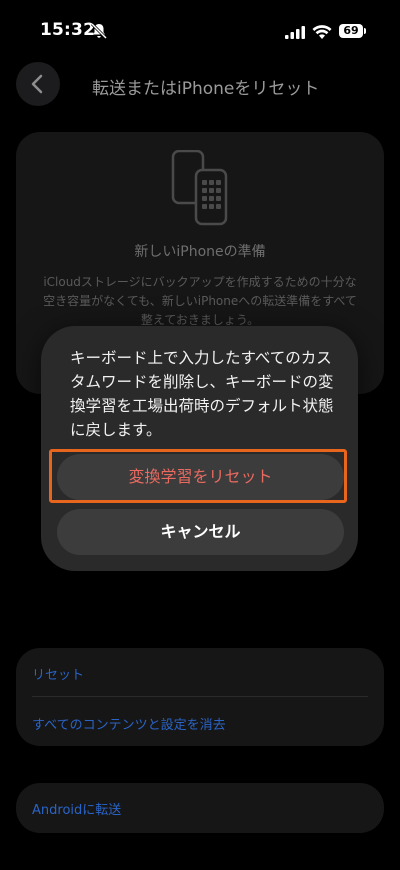  I want to click on android-transfer-row: Androidに転送, so click(76, 808).